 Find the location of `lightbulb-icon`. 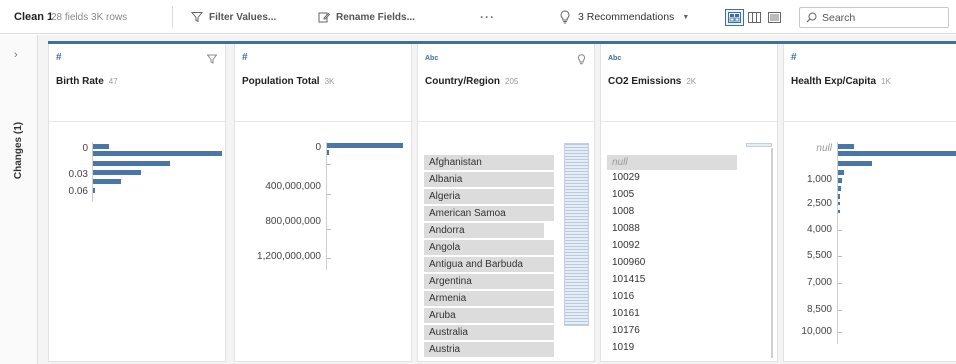

lightbulb-icon is located at coordinates (581, 59).